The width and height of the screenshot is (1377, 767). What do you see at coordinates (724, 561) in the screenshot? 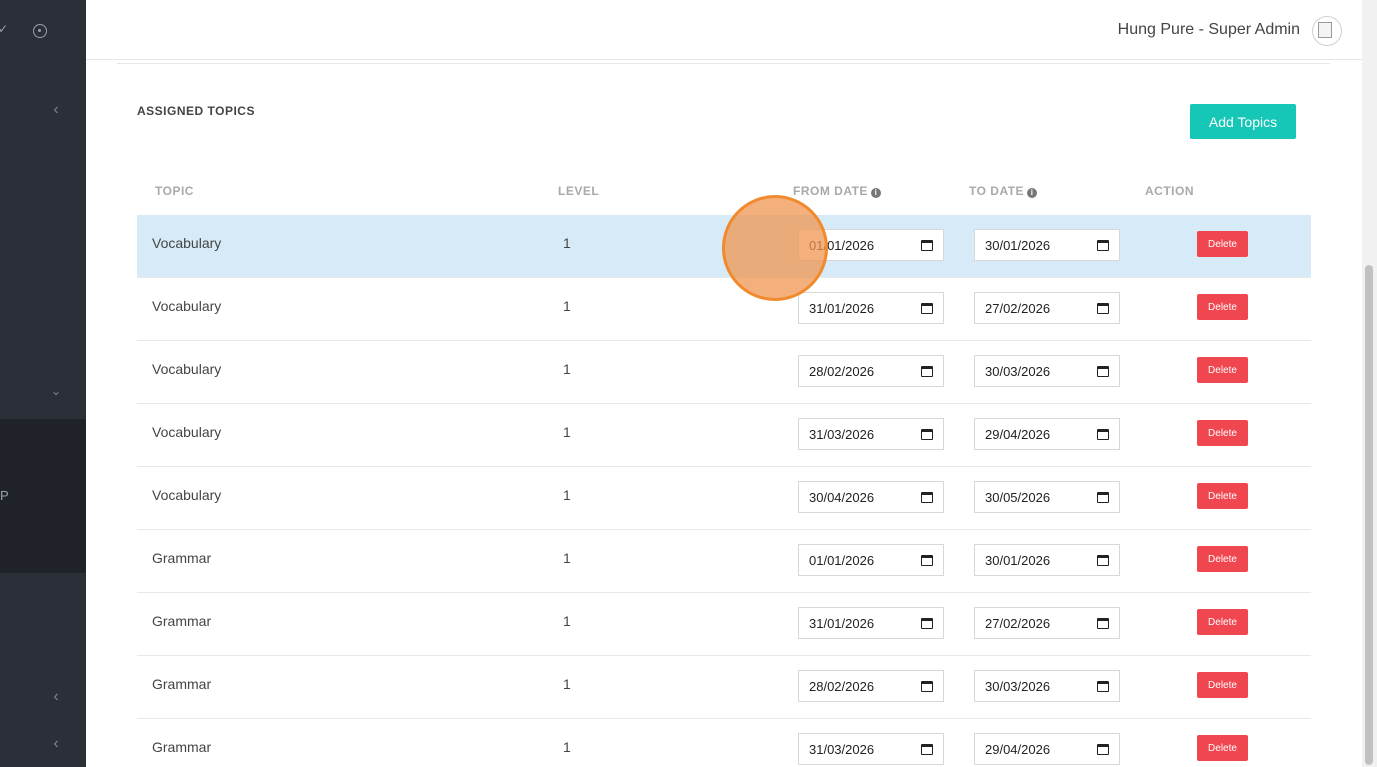
I see `table-row: Grammar 1 01/01/2026 30/01/2026 Delete` at bounding box center [724, 561].